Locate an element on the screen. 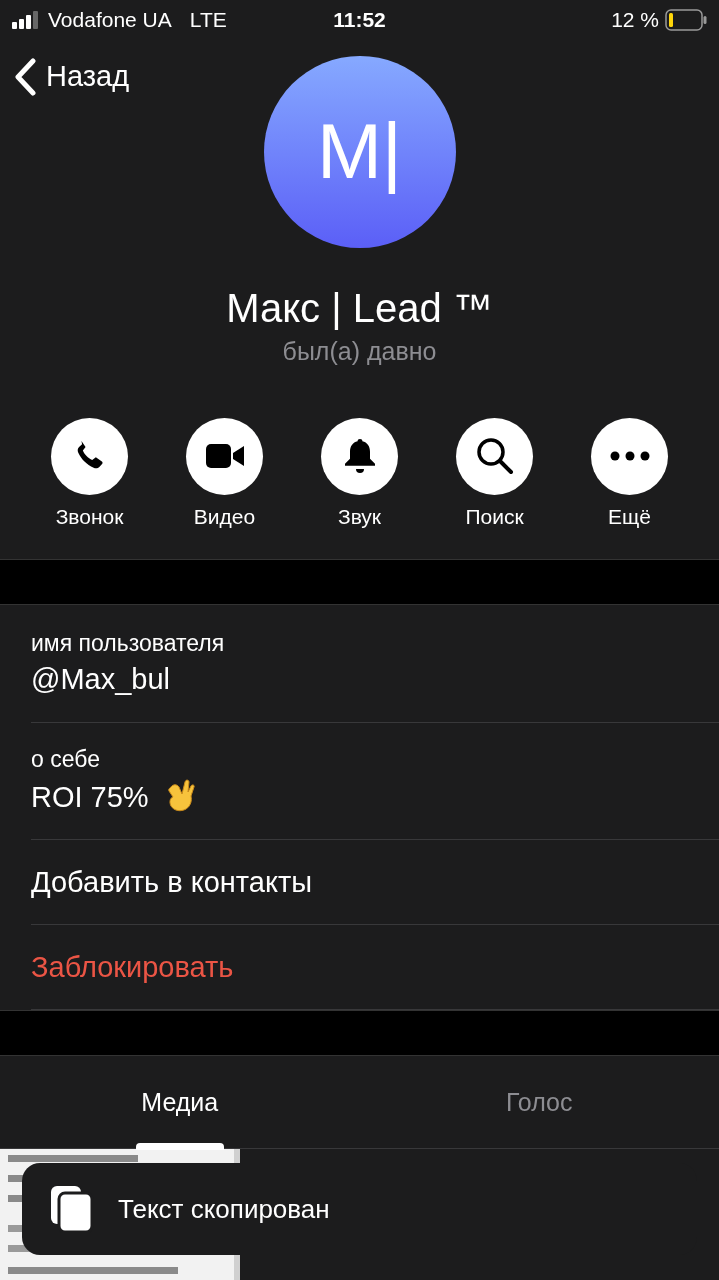 Image resolution: width=719 pixels, height=1280 pixels. battery-percent: 12 % is located at coordinates (635, 19).